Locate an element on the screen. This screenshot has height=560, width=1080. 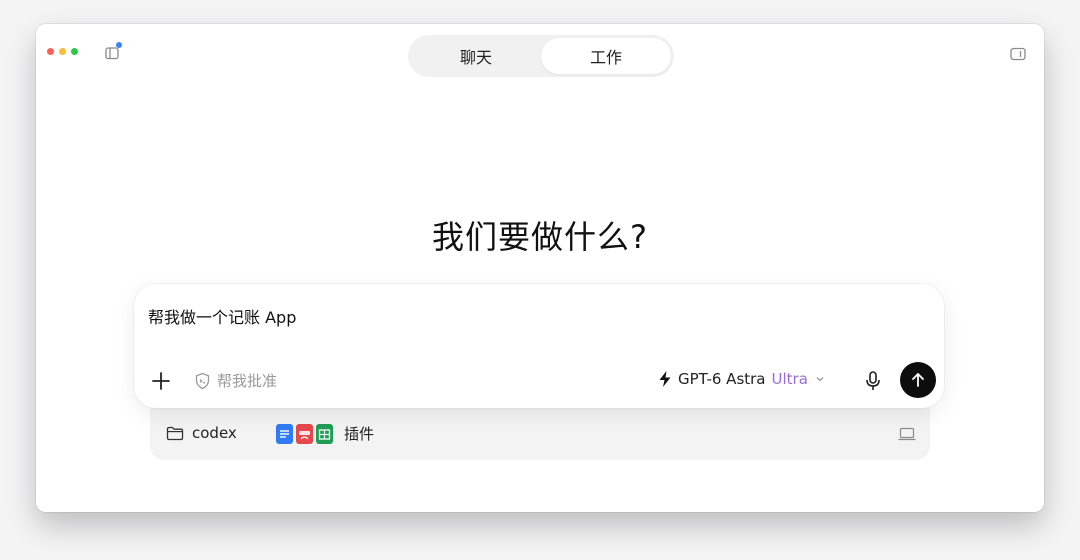
approval-mode-label: 帮我批准 is located at coordinates (247, 381).